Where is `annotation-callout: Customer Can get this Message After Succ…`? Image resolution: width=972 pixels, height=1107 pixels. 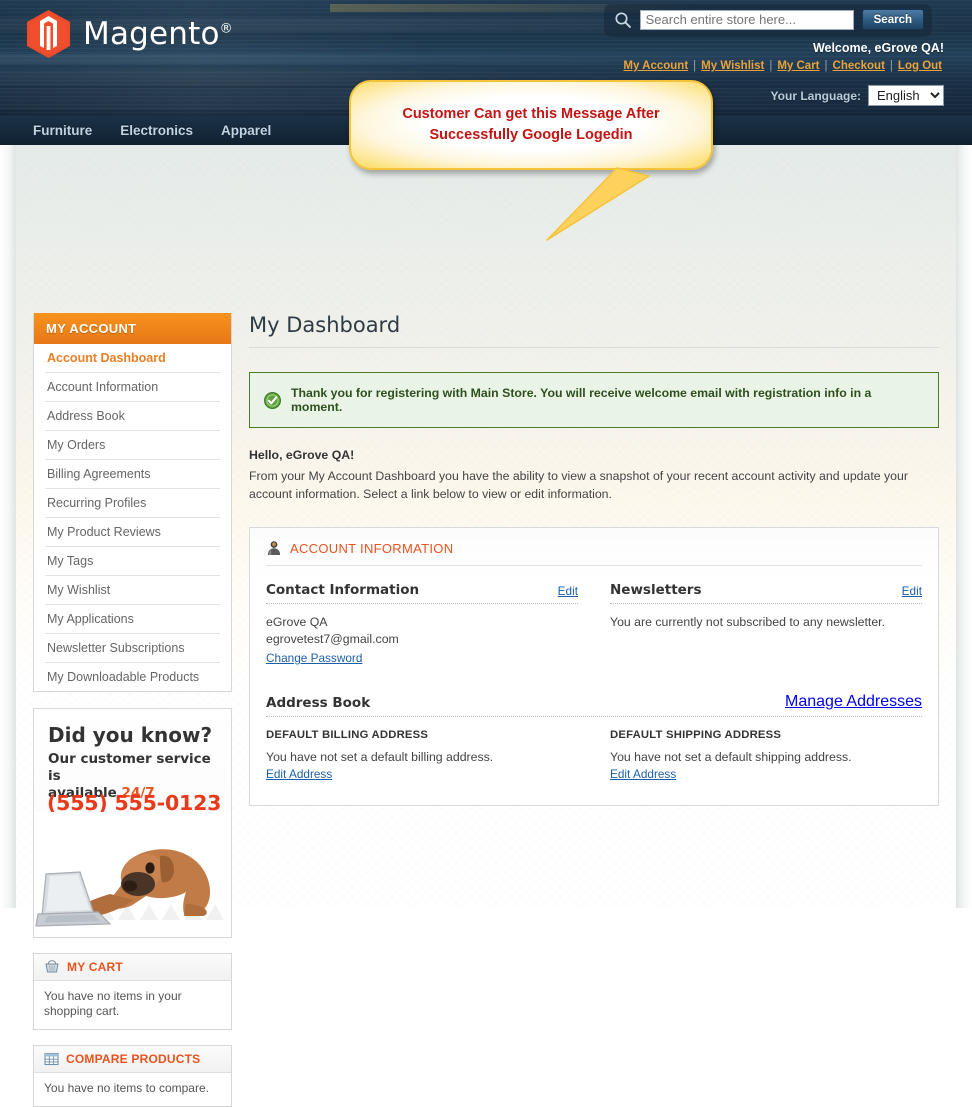
annotation-callout: Customer Can get this Message After Succ… is located at coordinates (531, 160).